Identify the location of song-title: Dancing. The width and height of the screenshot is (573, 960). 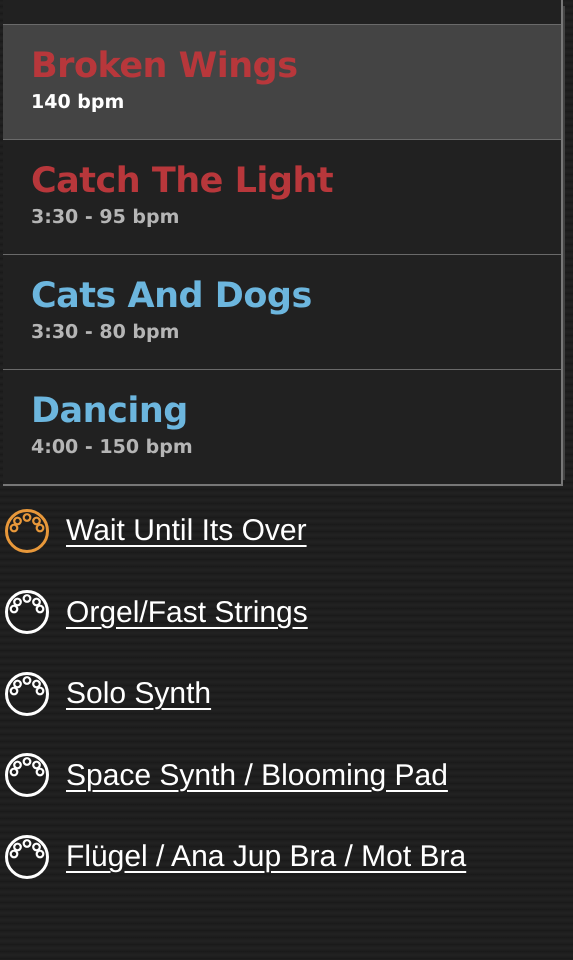
(109, 411).